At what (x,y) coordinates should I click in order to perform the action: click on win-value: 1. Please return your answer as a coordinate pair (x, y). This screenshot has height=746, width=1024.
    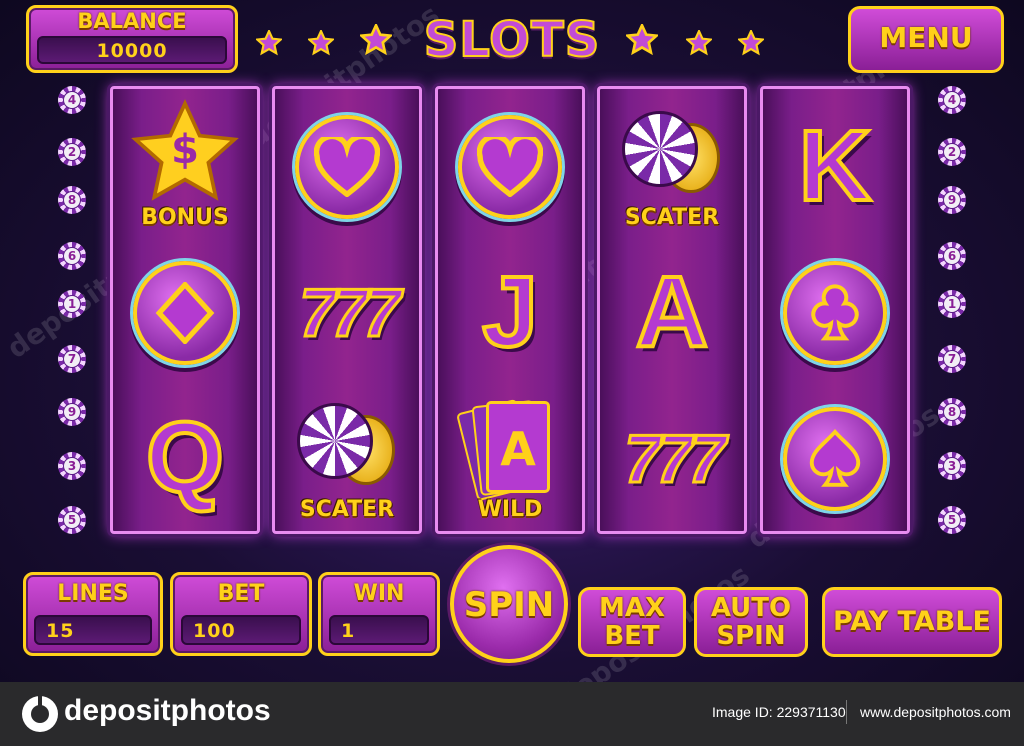
    Looking at the image, I should click on (379, 630).